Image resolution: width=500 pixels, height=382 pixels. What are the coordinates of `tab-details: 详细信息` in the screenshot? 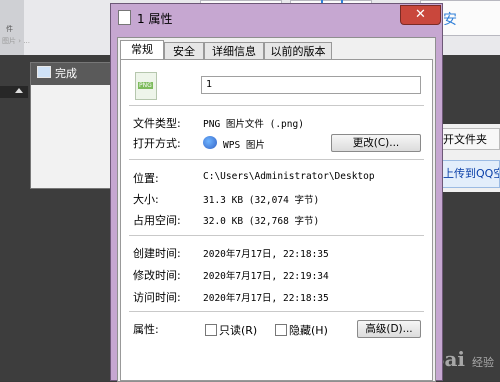 It's located at (234, 51).